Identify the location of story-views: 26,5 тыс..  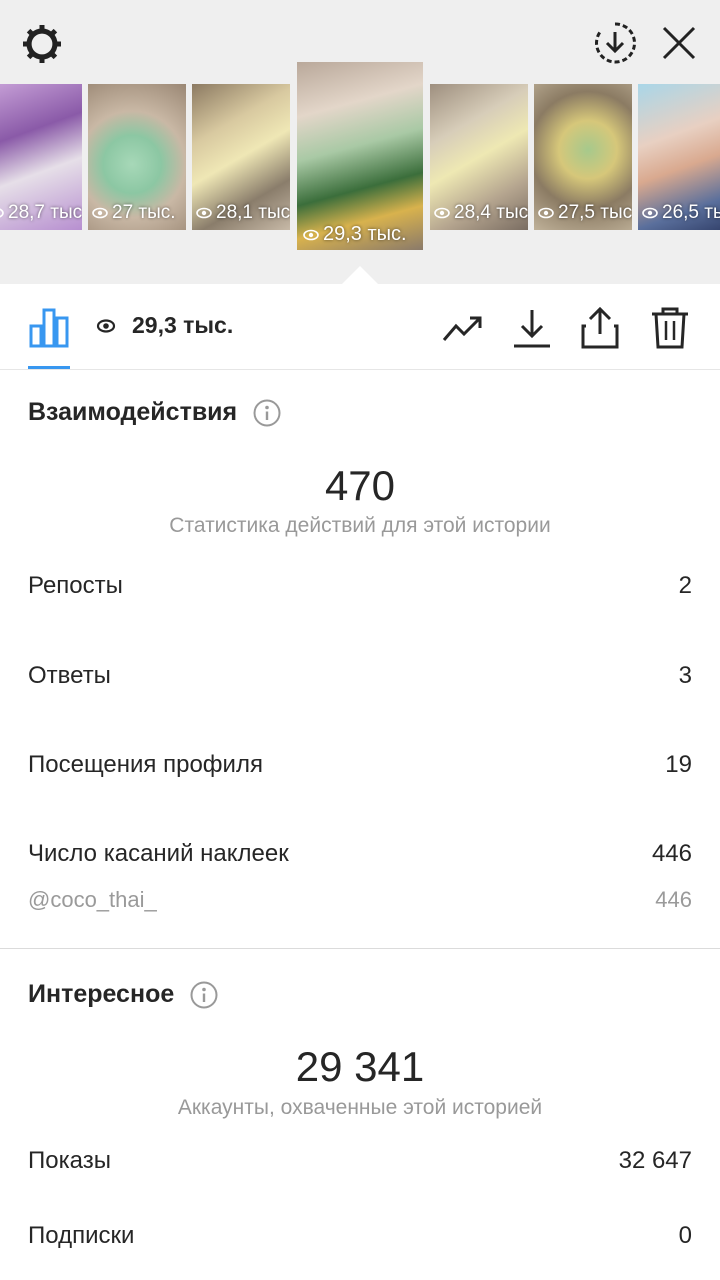
(681, 213).